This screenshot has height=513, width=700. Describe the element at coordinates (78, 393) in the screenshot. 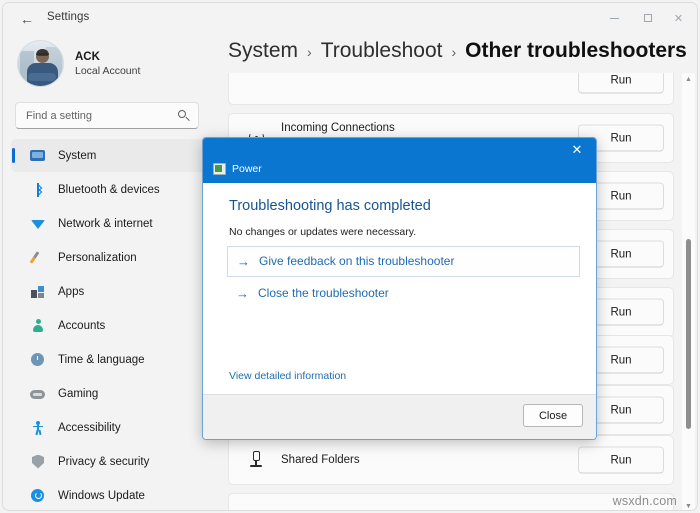

I see `sidebar-item-label: Gaming` at that location.